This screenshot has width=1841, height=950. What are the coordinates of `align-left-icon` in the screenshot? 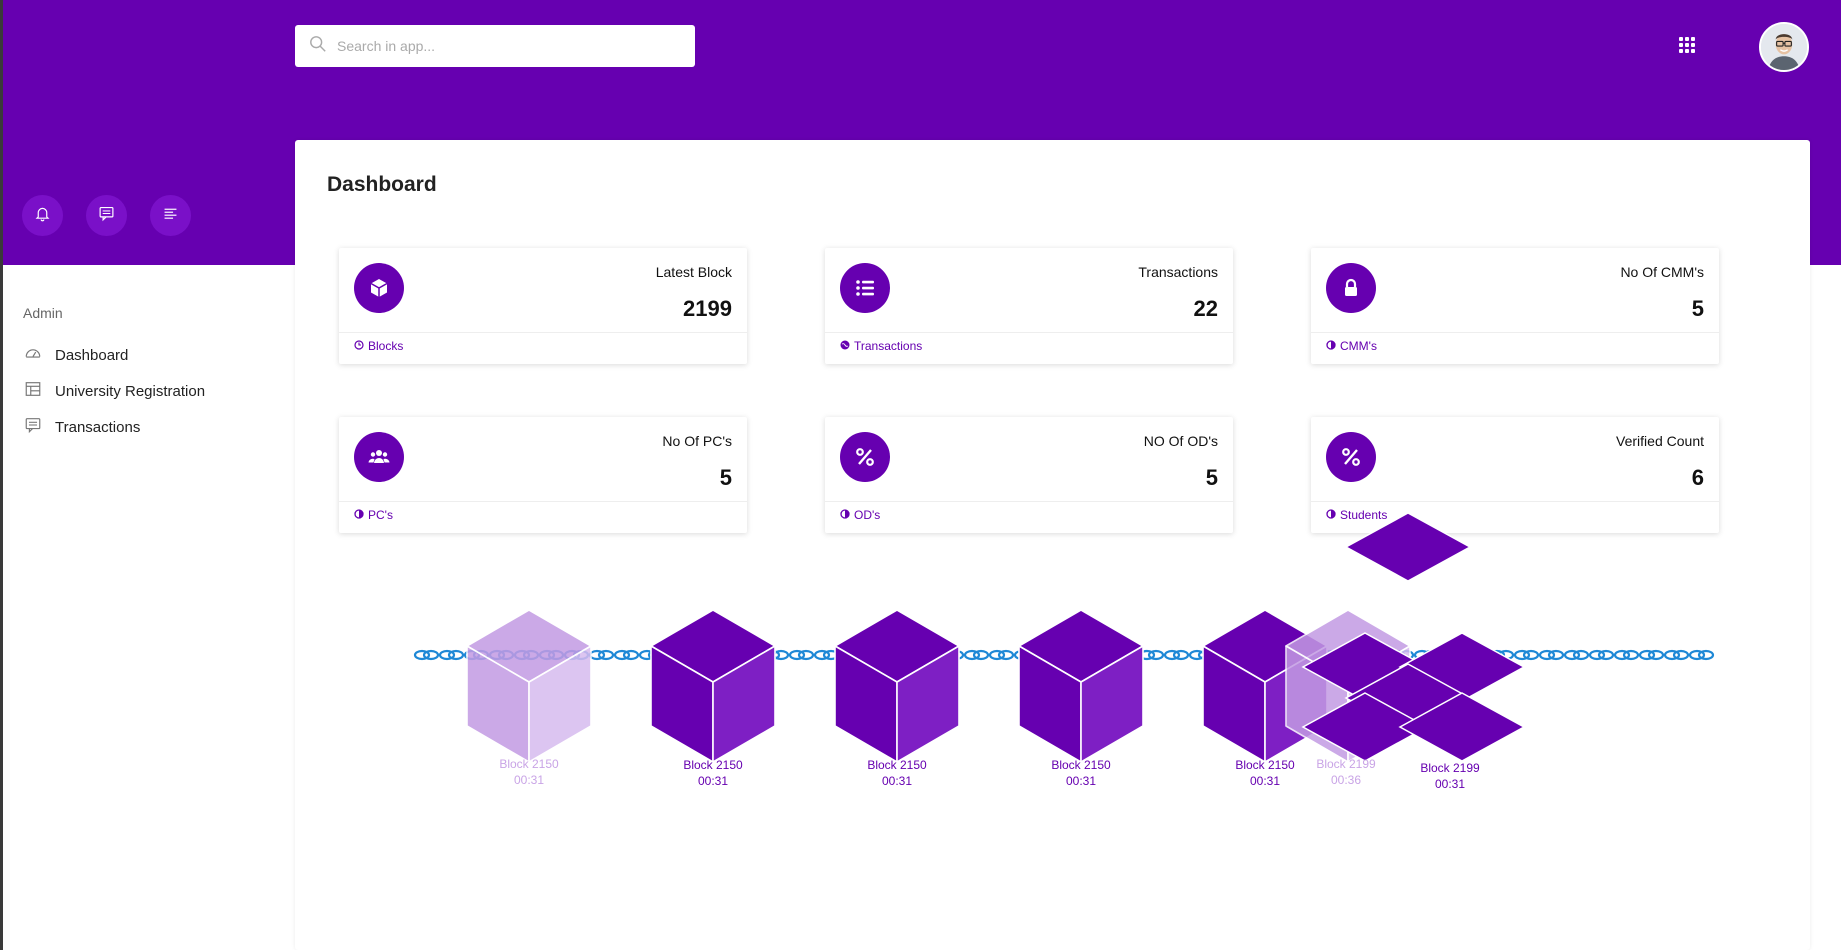 It's located at (170, 216).